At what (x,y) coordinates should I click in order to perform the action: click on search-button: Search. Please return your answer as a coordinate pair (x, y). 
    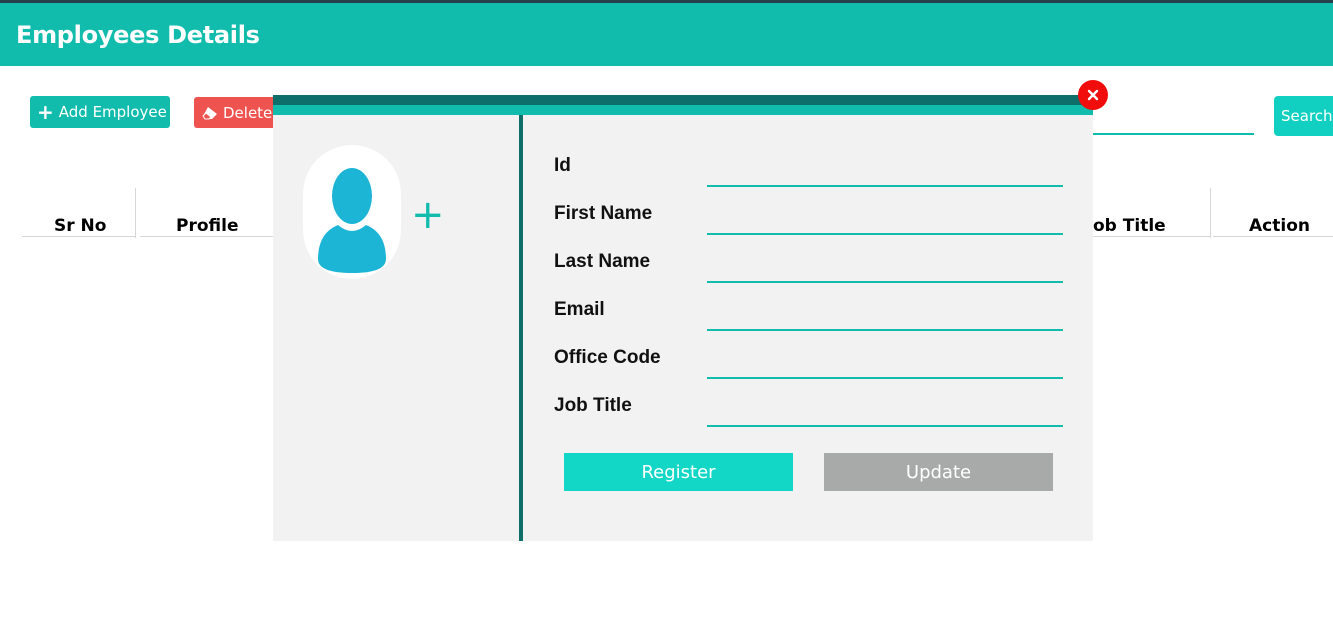
    Looking at the image, I should click on (1303, 116).